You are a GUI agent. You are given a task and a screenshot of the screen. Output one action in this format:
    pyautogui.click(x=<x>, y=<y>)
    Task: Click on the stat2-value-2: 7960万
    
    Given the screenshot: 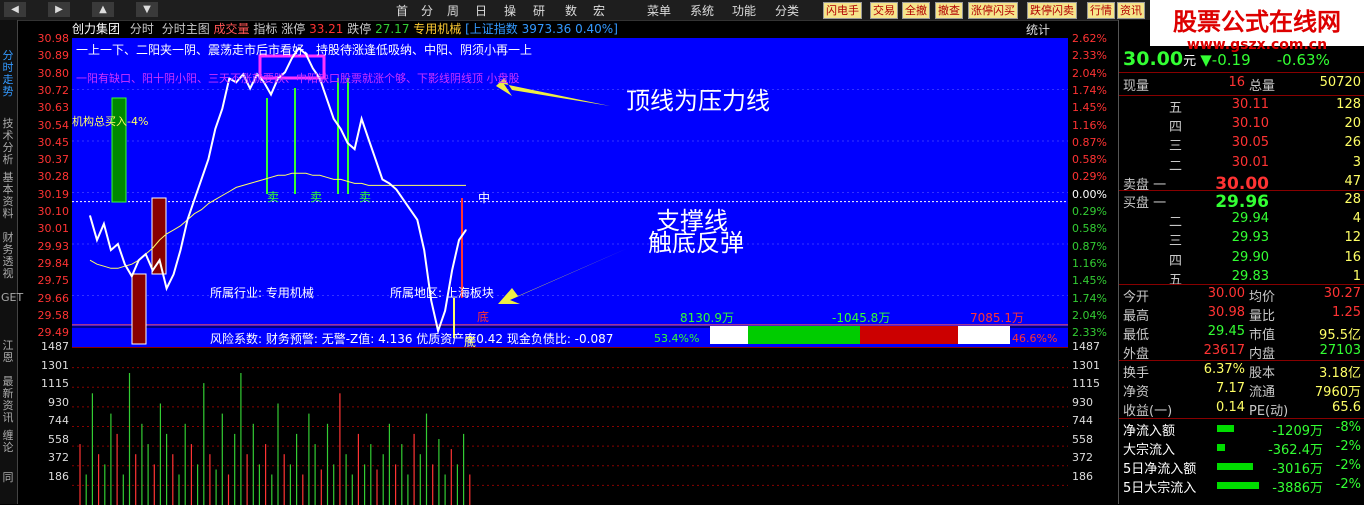 What is the action you would take?
    pyautogui.click(x=1337, y=392)
    